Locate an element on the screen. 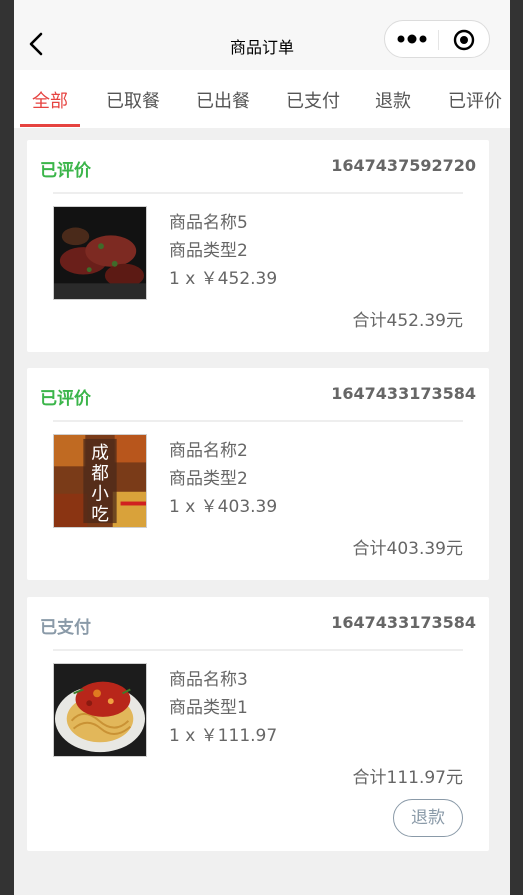 Image resolution: width=523 pixels, height=895 pixels. snack-logo-text: 吃 is located at coordinates (100, 515).